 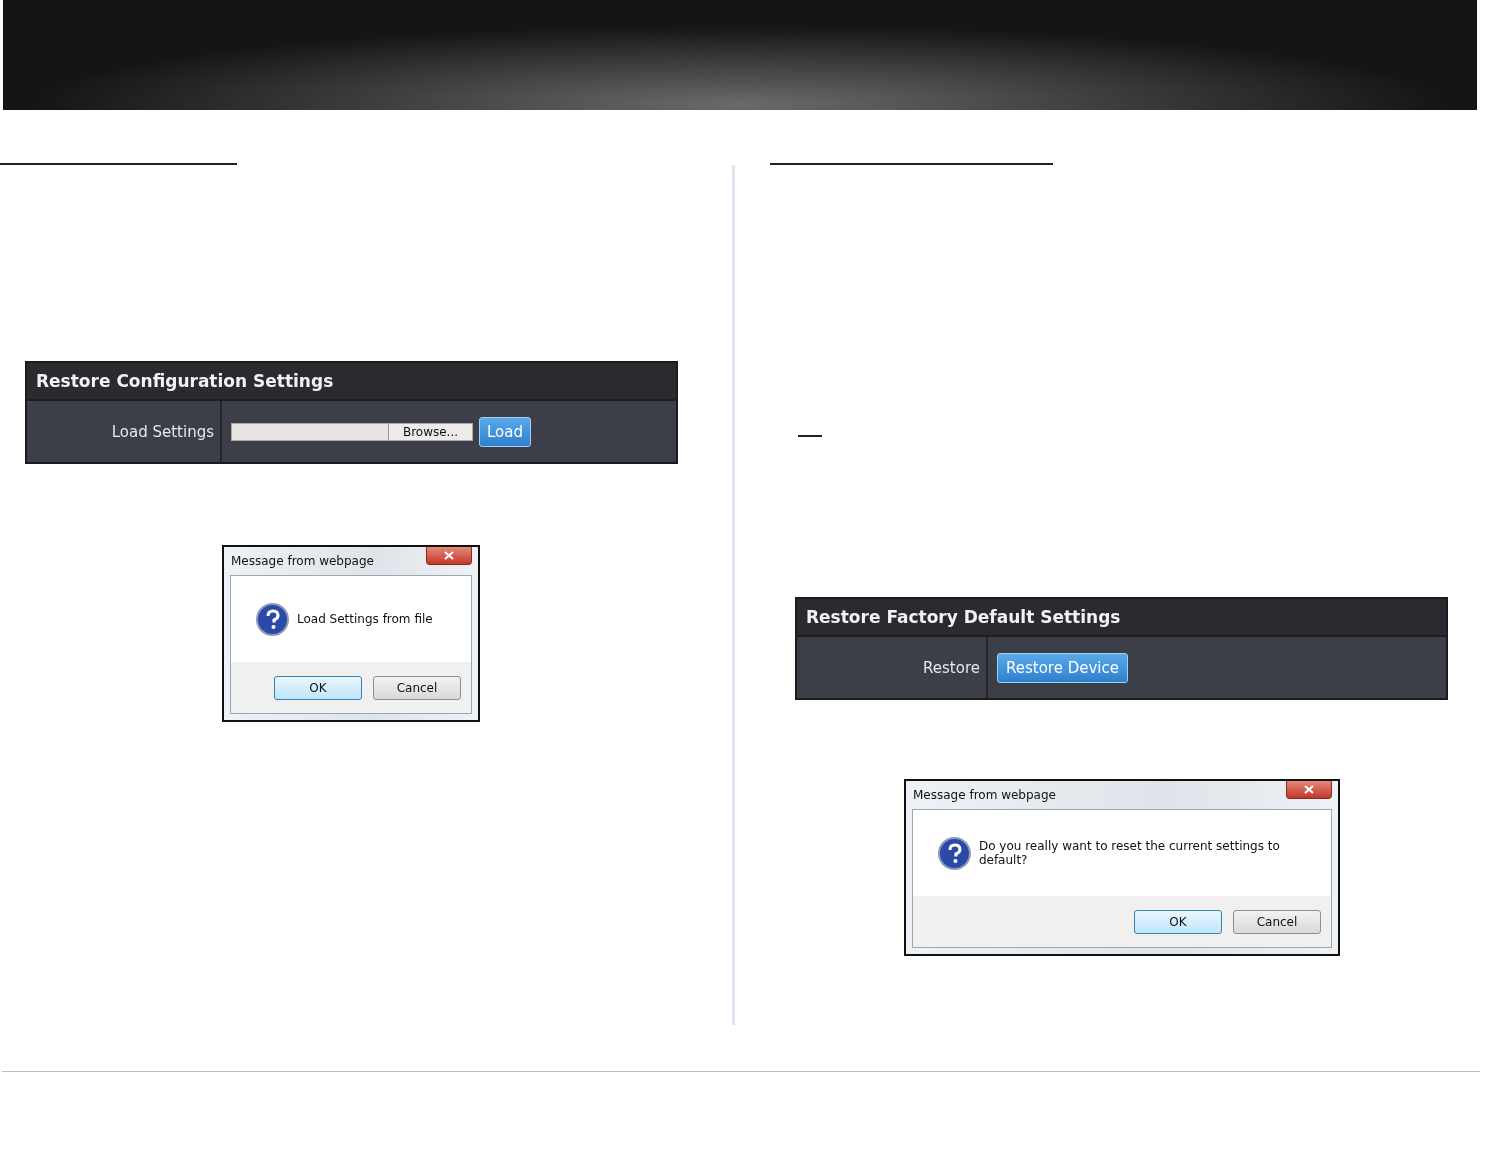 I want to click on field-label: Load Settings, so click(x=124, y=431).